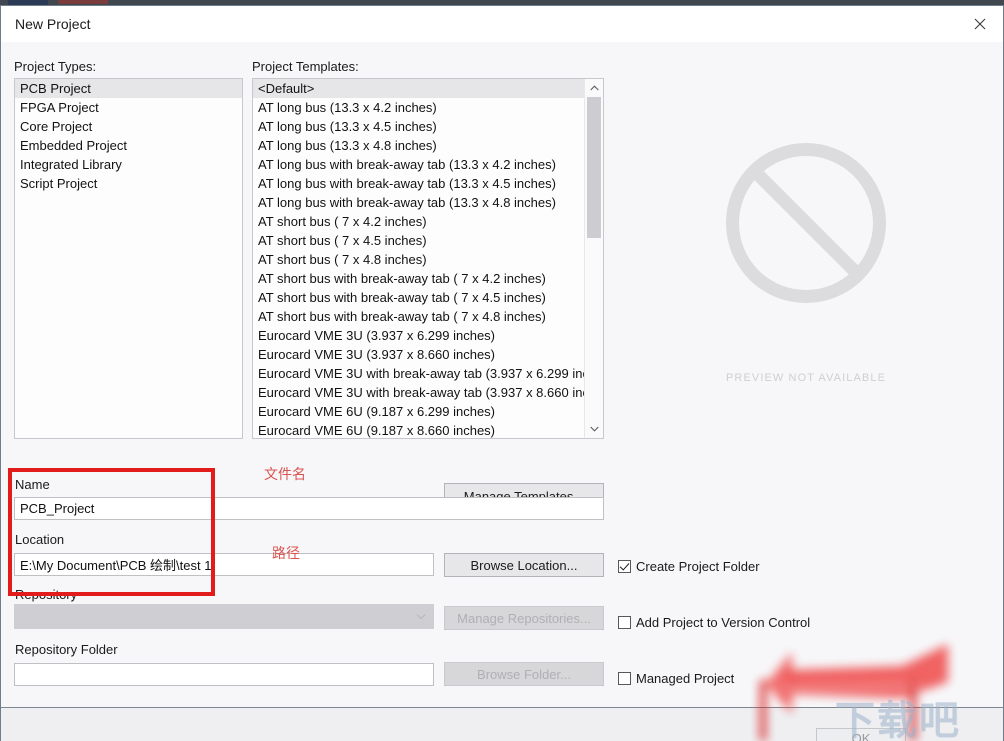 The image size is (1004, 741). I want to click on repository-folder-input, so click(224, 674).